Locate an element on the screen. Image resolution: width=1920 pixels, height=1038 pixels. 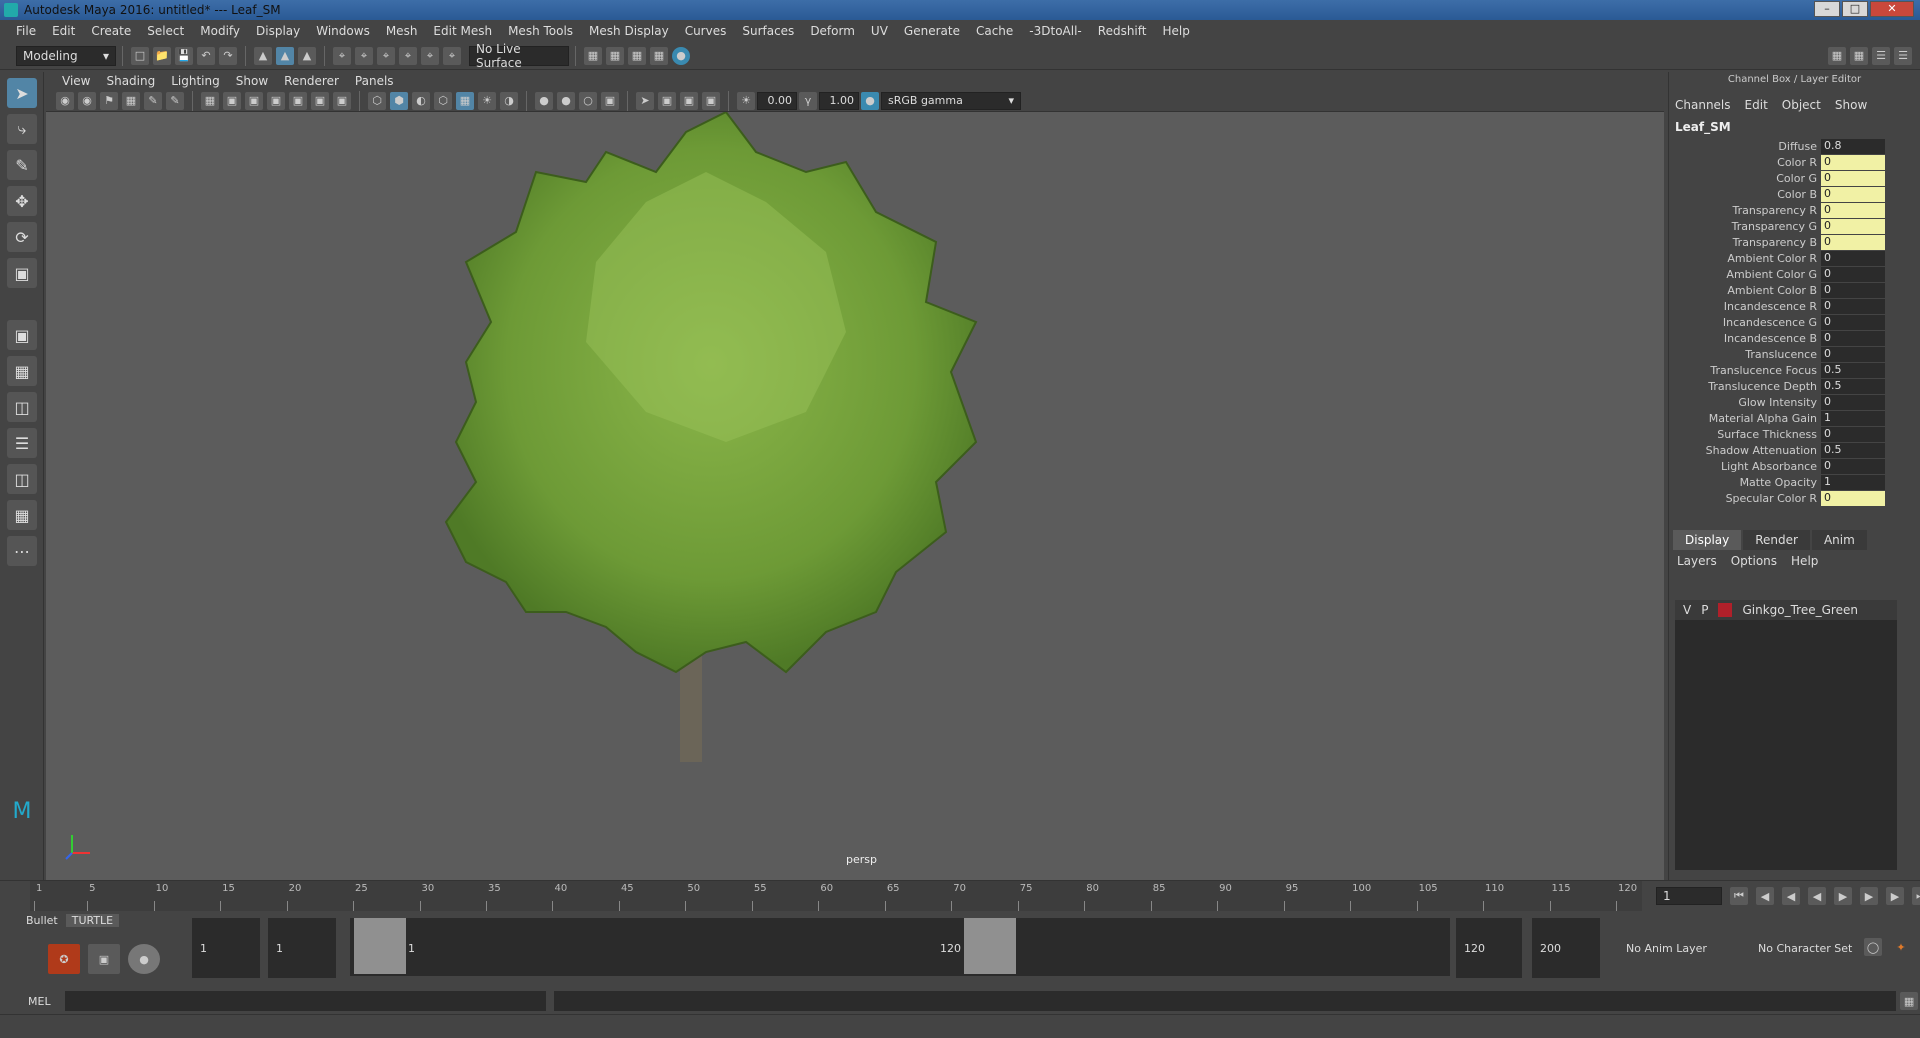
menu-select: Select is located at coordinates (165, 31).